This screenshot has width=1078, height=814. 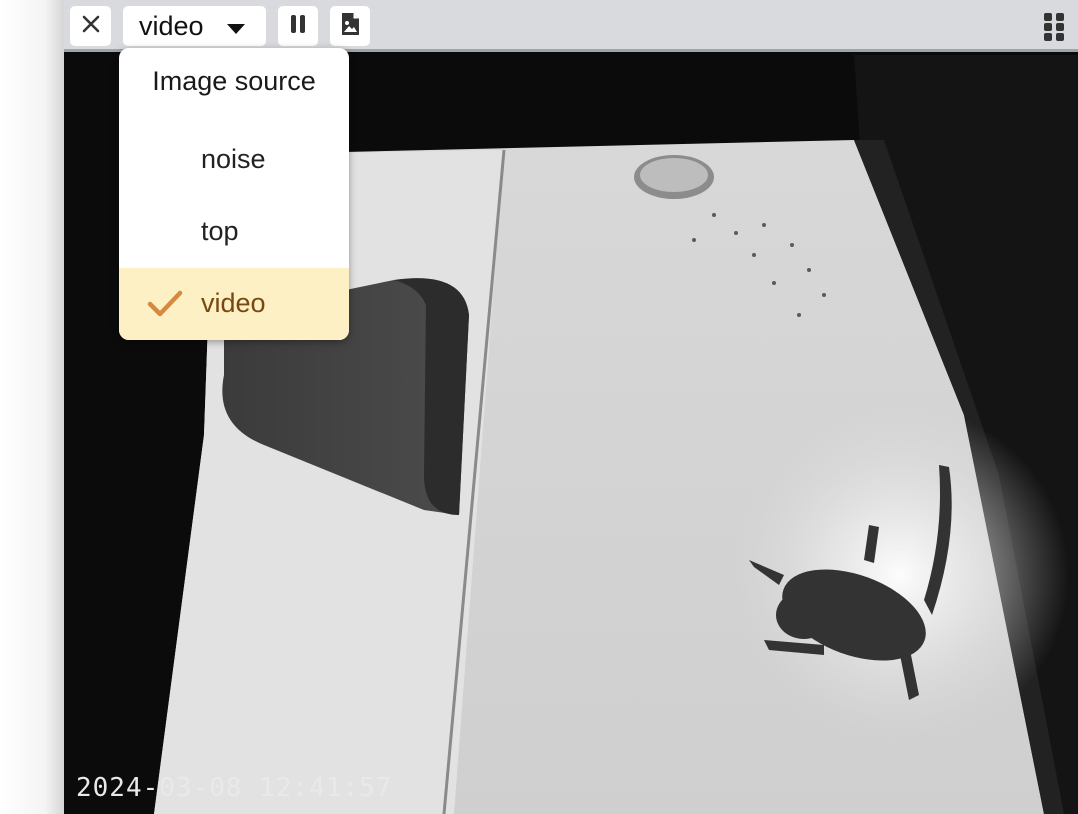 I want to click on snapshot-button, so click(x=350, y=26).